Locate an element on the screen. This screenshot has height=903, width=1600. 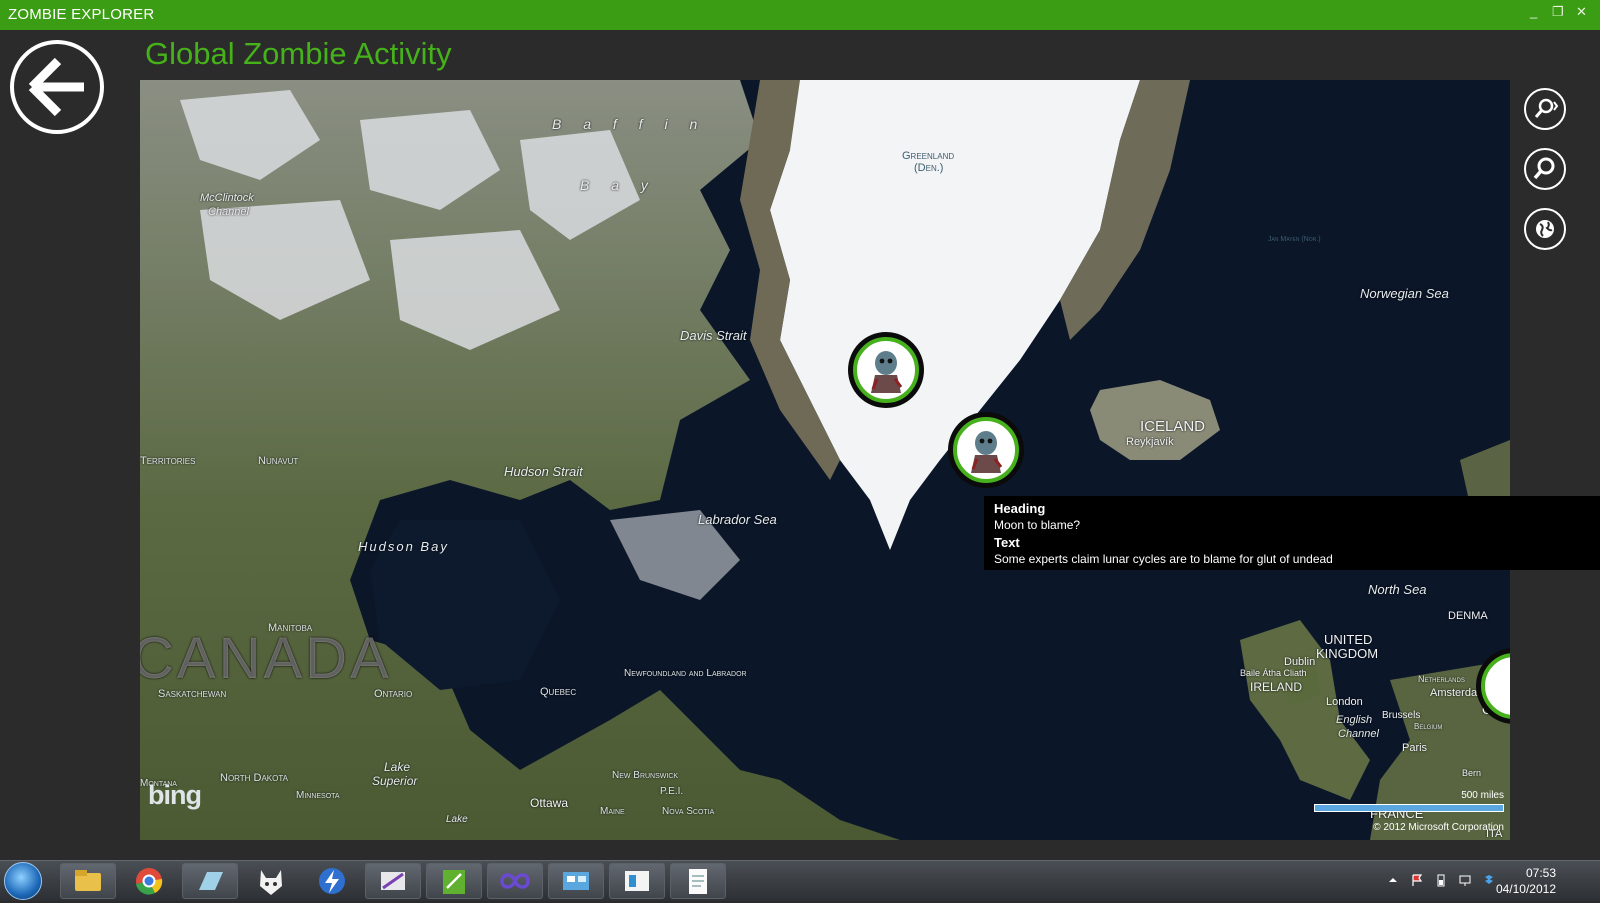
search-button is located at coordinates (1545, 109).